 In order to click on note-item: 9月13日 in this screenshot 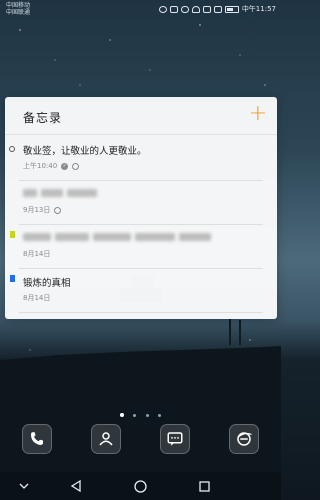, I will do `click(141, 203)`.